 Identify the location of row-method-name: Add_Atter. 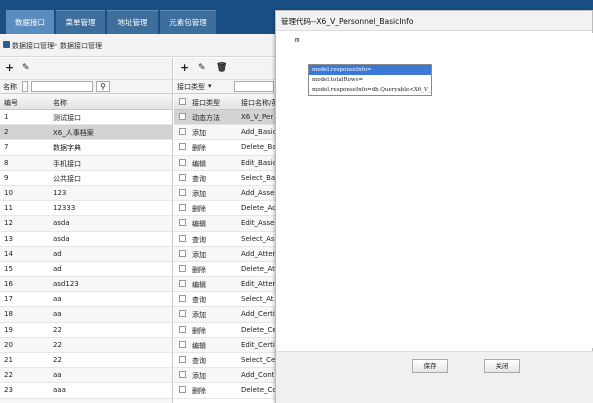
(258, 253).